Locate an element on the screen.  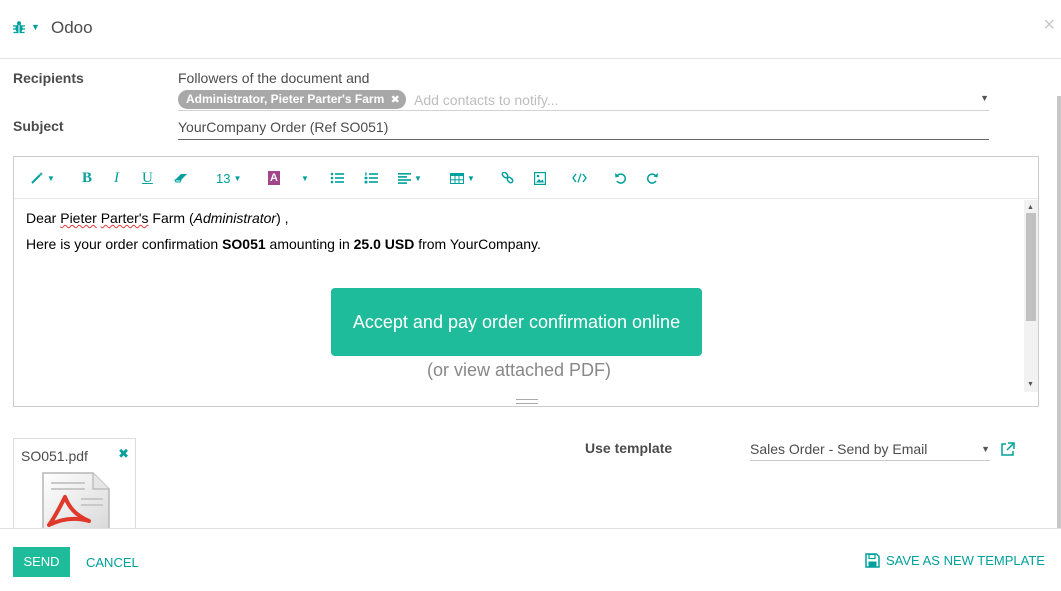
confirmation-suffix: from YourCompany. is located at coordinates (477, 244).